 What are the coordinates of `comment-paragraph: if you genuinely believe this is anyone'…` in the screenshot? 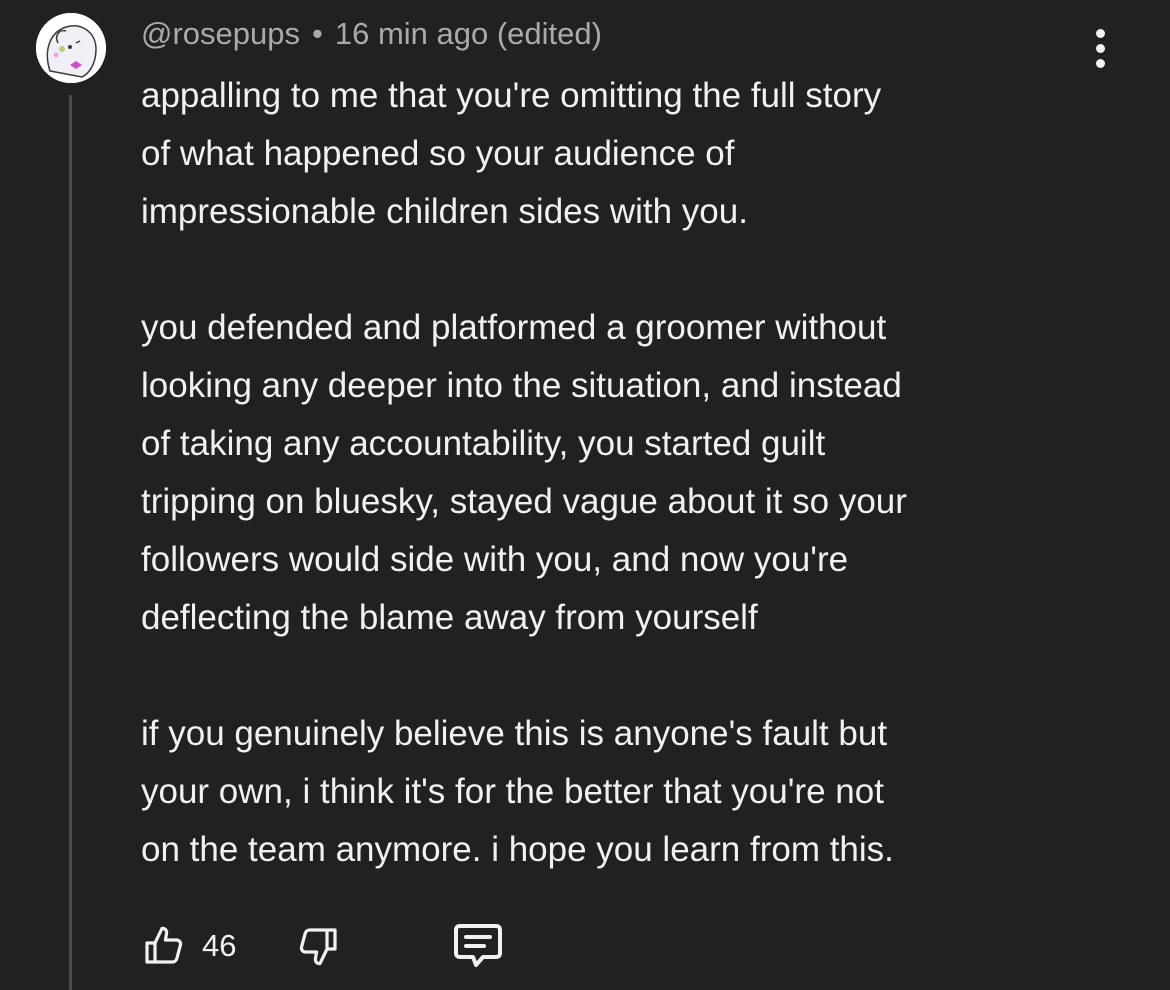 It's located at (517, 791).